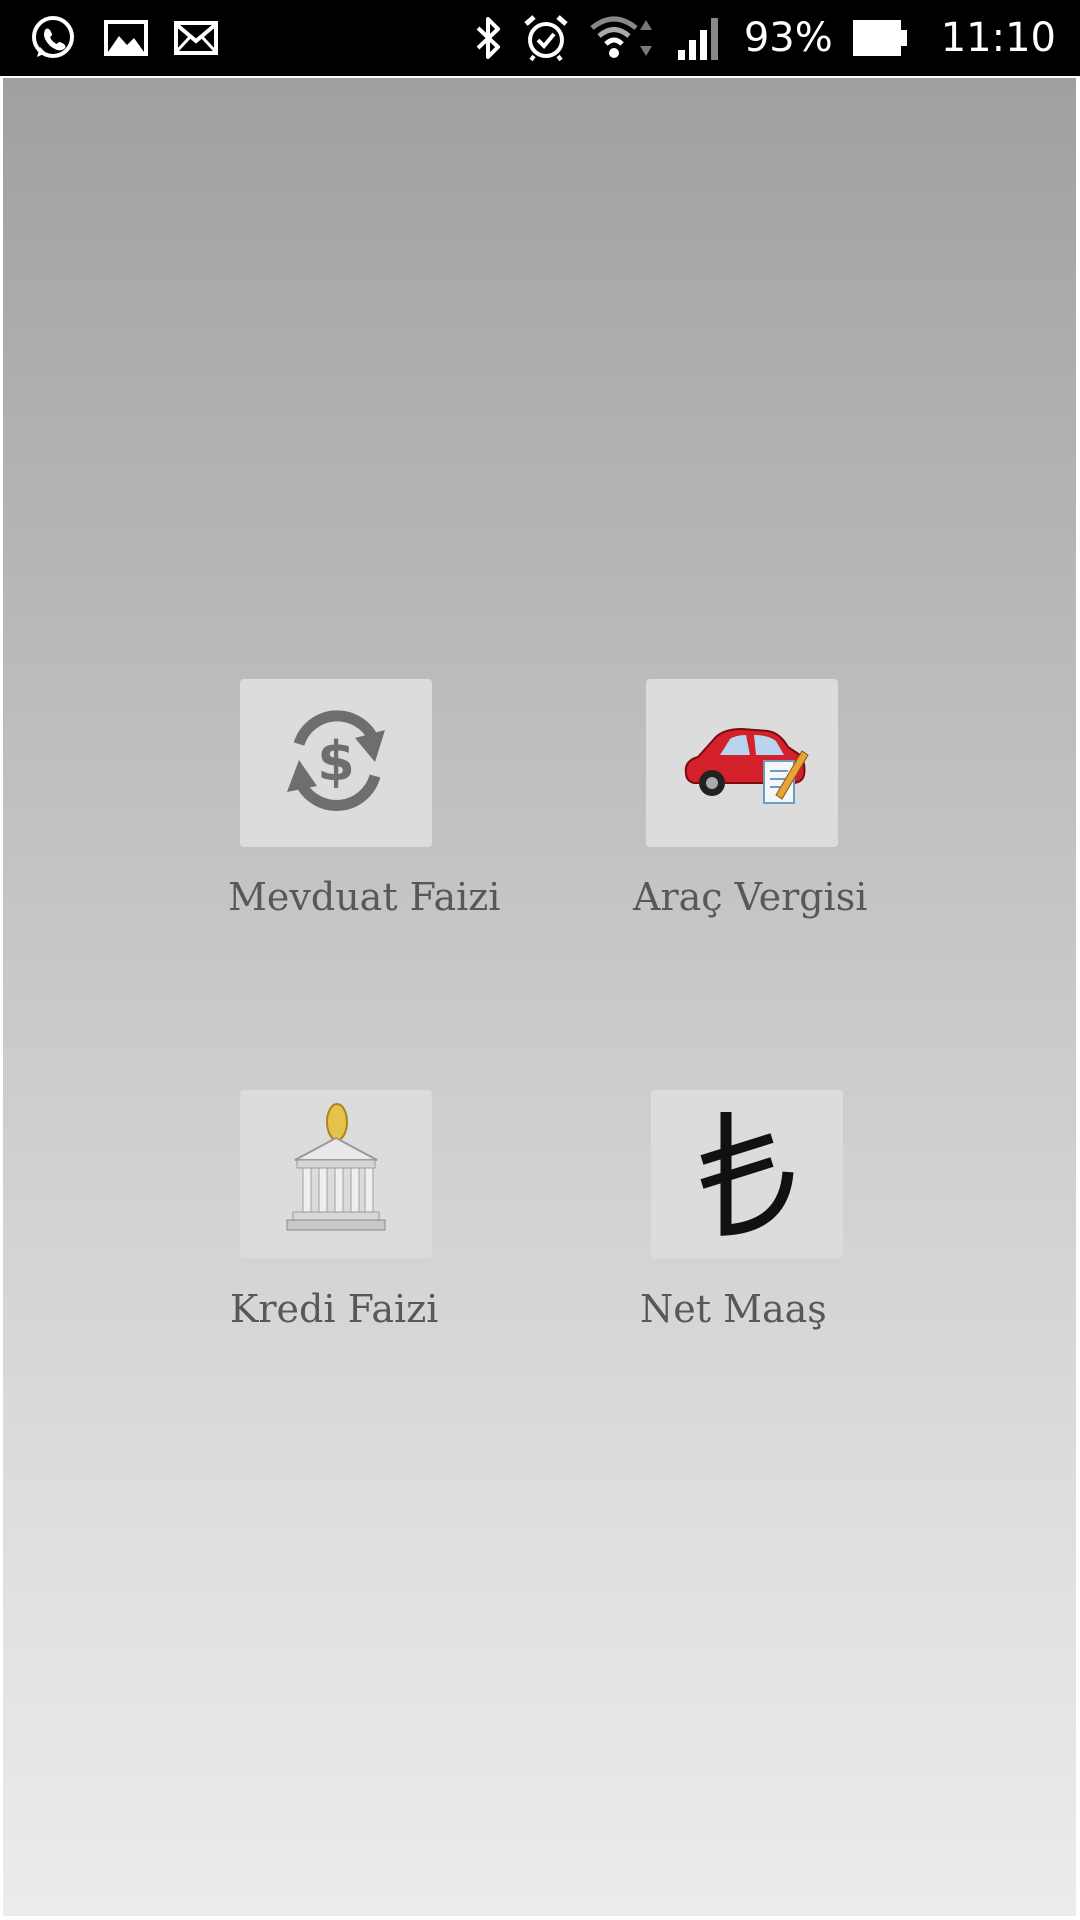 The image size is (1080, 1920). Describe the element at coordinates (334, 1309) in the screenshot. I see `loan-interest-label: Kredi Faizi` at that location.